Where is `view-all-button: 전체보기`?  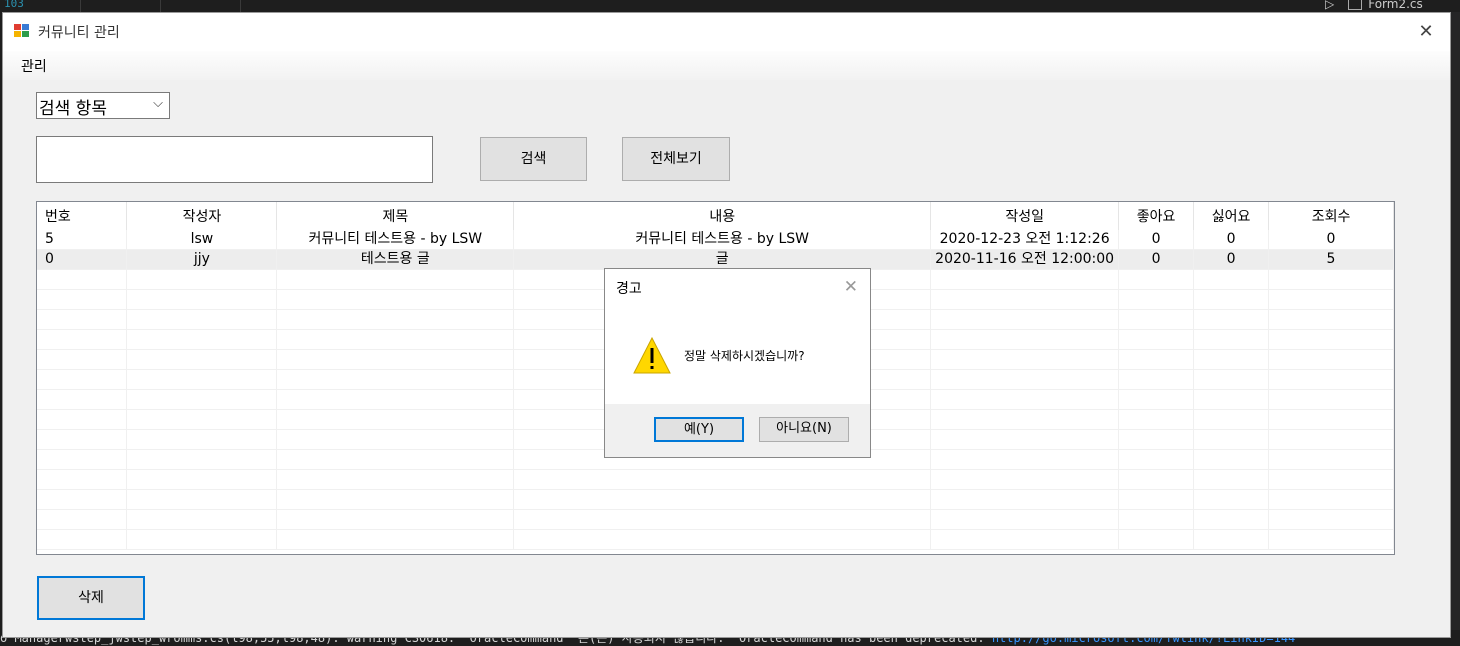 view-all-button: 전체보기 is located at coordinates (676, 159).